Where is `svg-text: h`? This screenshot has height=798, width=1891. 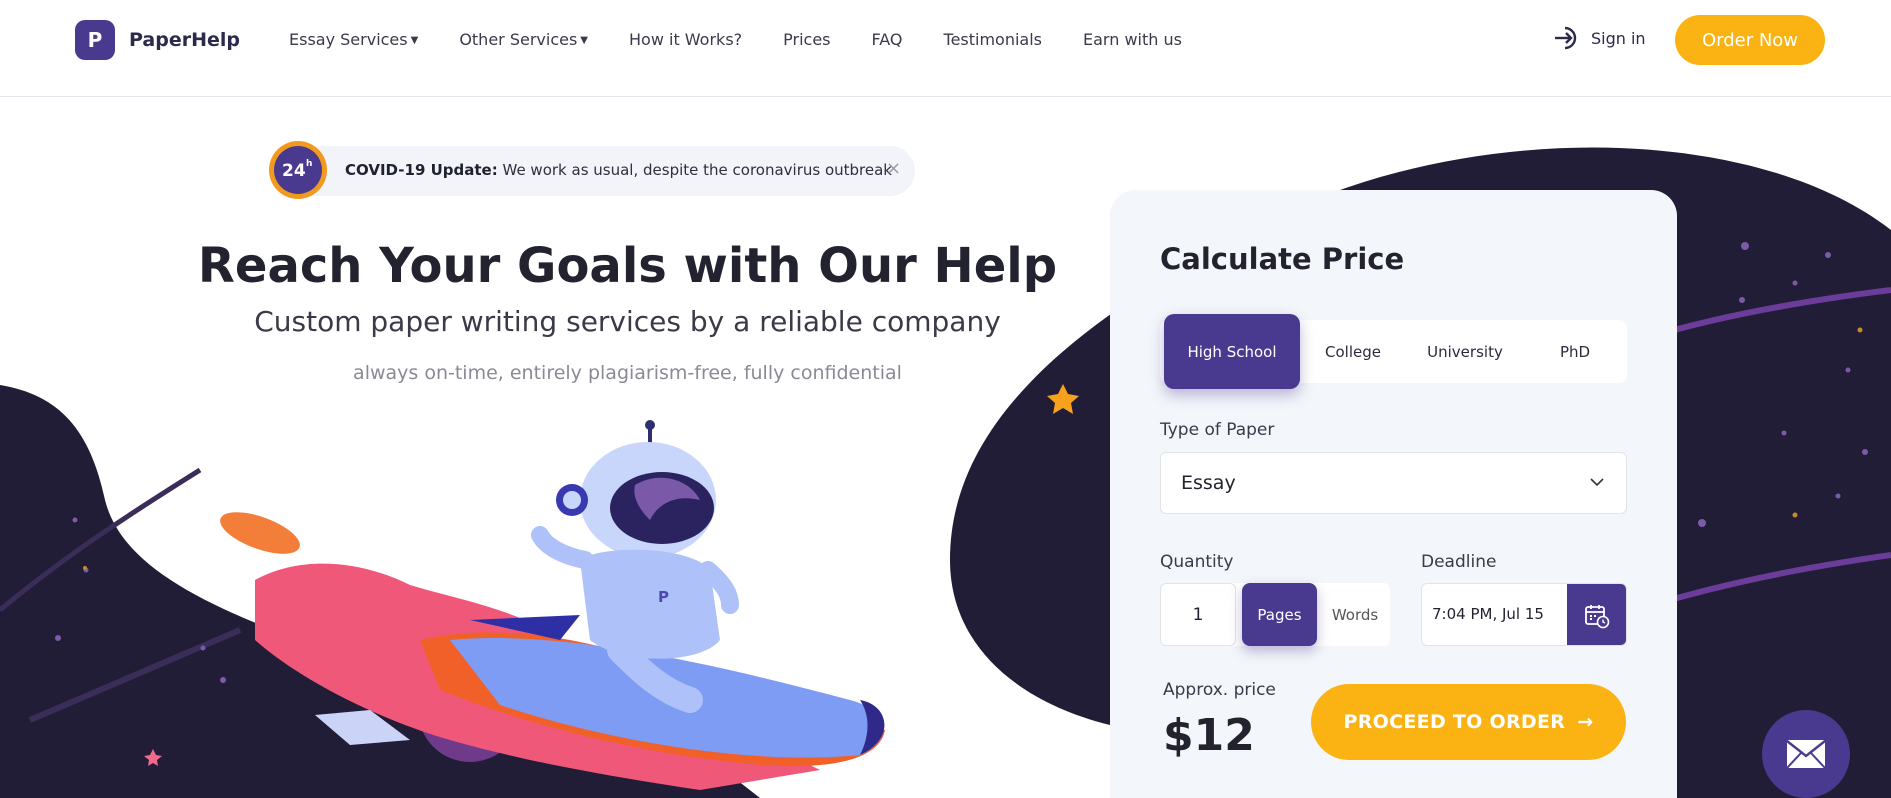 svg-text: h is located at coordinates (309, 164).